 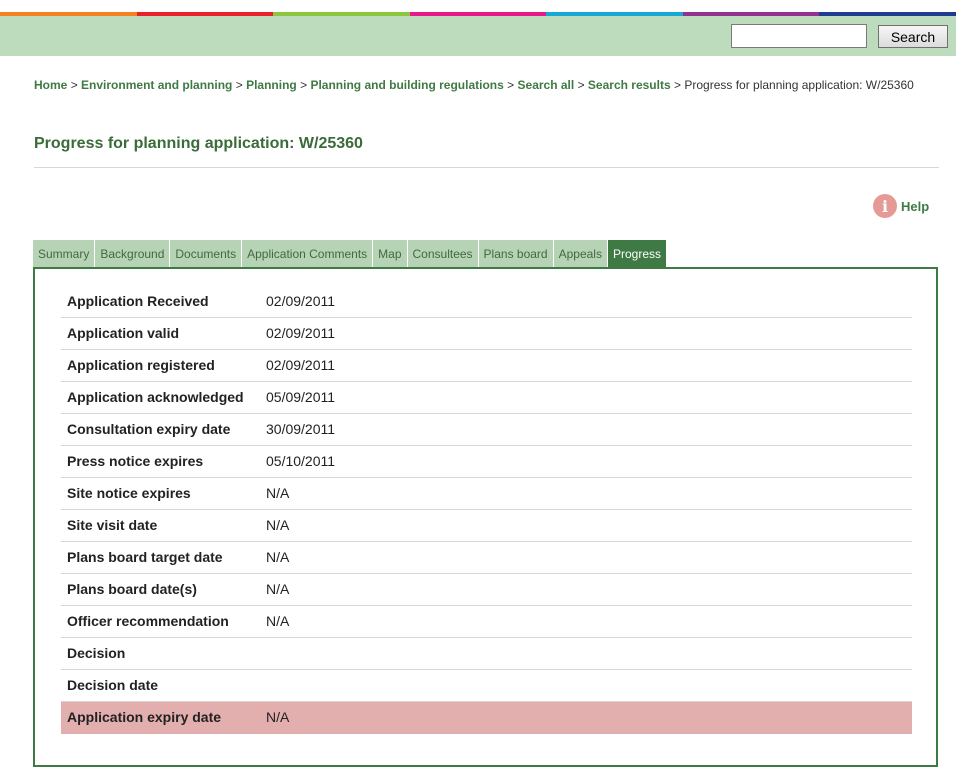 What do you see at coordinates (629, 85) in the screenshot?
I see `breadcrumb-search-results: Search results` at bounding box center [629, 85].